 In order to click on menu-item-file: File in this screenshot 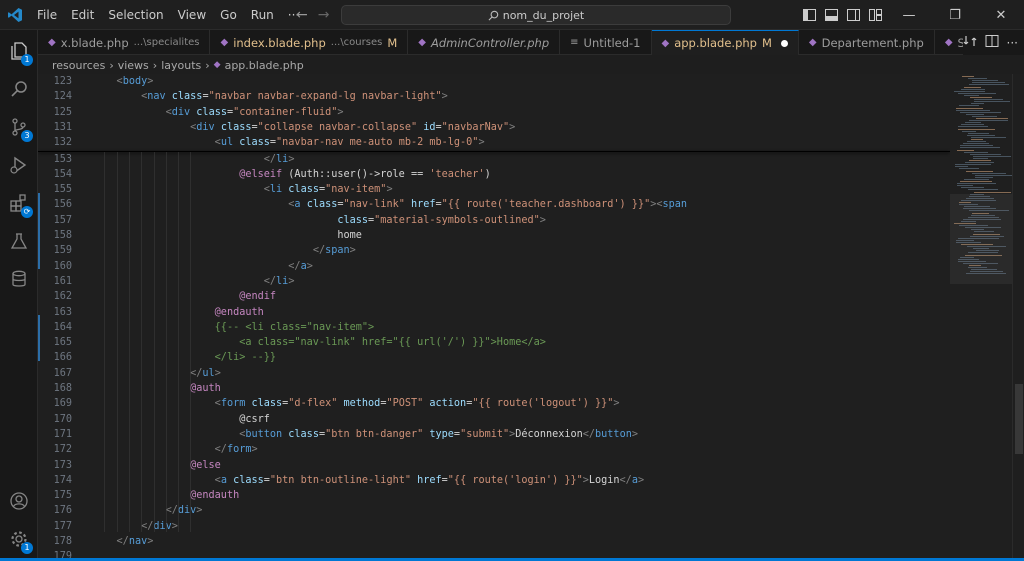, I will do `click(47, 15)`.